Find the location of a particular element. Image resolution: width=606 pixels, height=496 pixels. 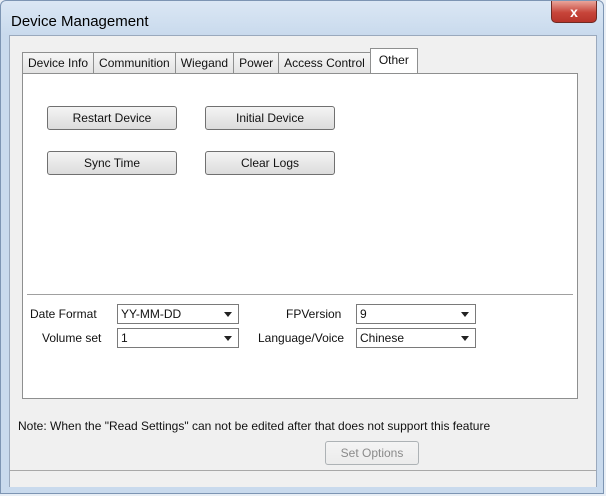

tab-wiegand: Wiegand is located at coordinates (204, 62).